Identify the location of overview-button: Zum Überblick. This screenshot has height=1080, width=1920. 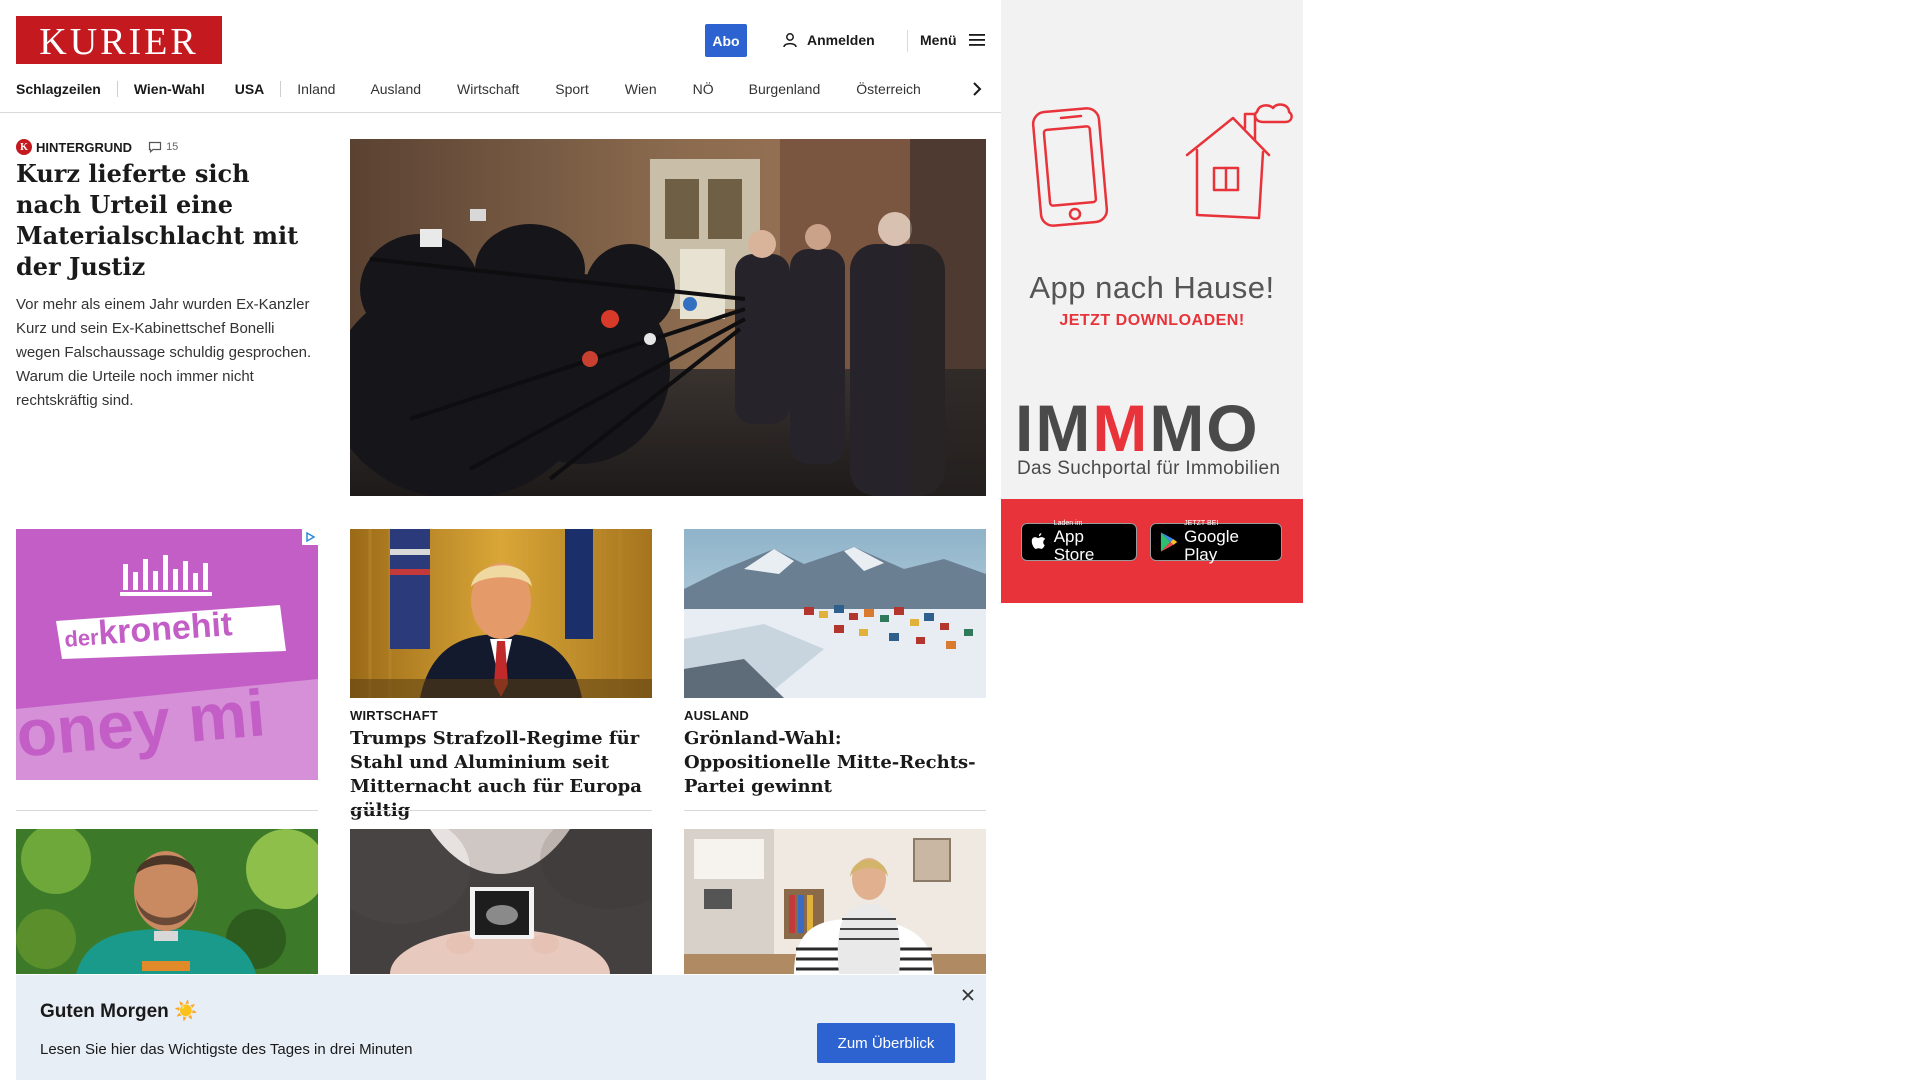
(886, 1043).